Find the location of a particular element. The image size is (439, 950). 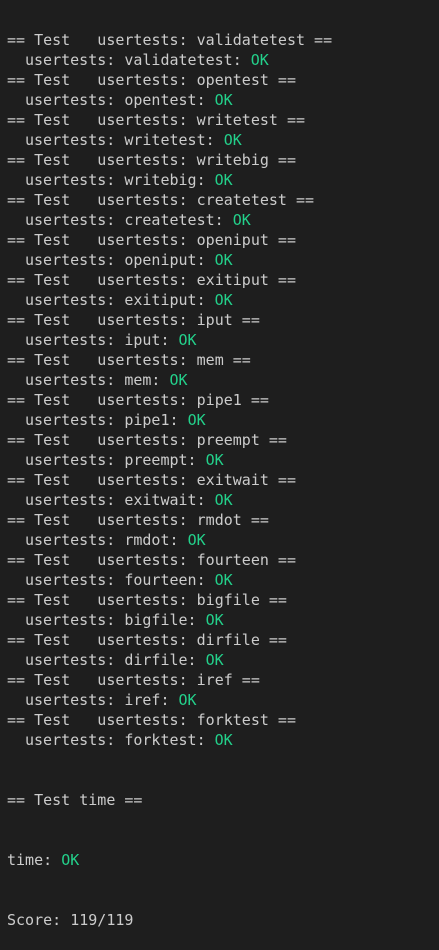

test-result-label: usertests: rmdot: is located at coordinates (106, 540).